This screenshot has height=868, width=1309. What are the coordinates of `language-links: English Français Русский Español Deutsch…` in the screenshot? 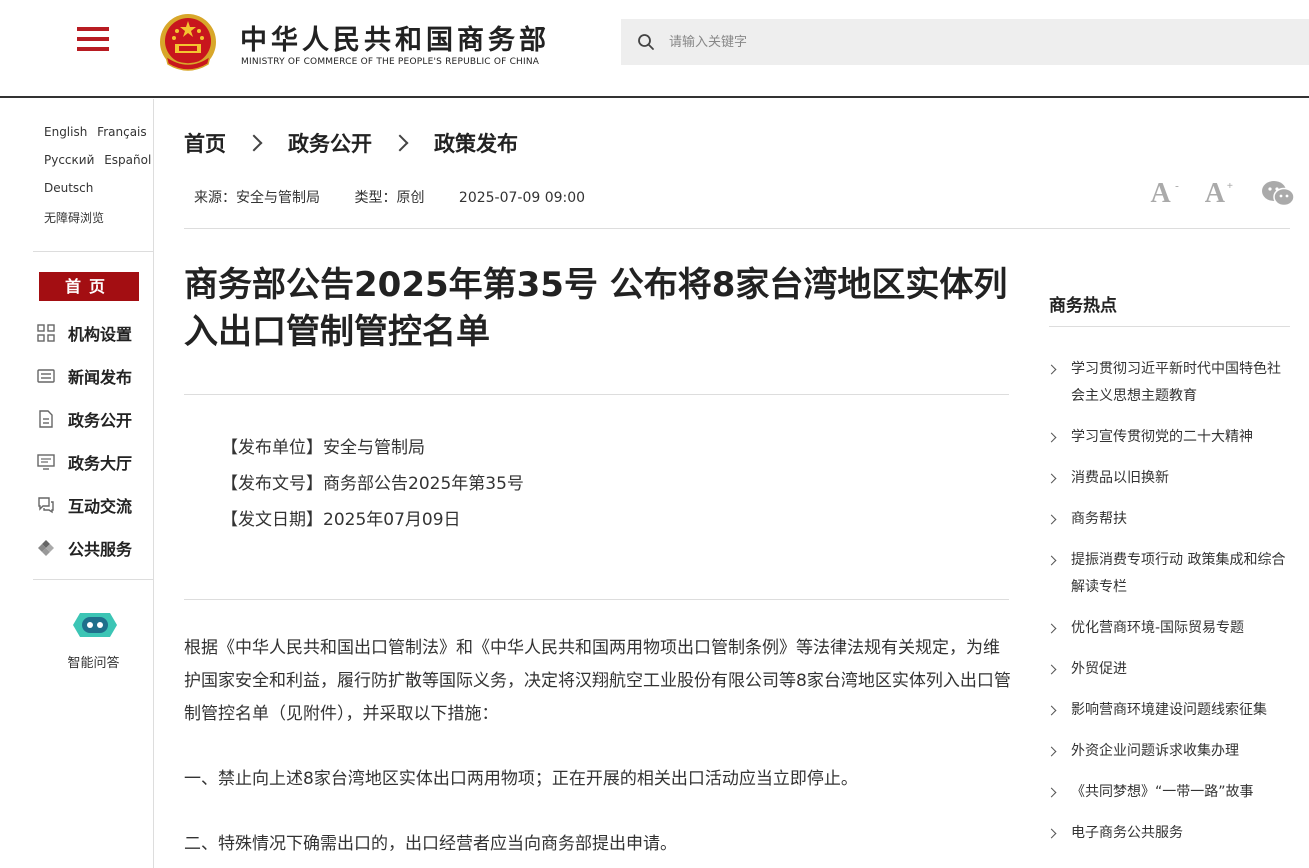 It's located at (100, 181).